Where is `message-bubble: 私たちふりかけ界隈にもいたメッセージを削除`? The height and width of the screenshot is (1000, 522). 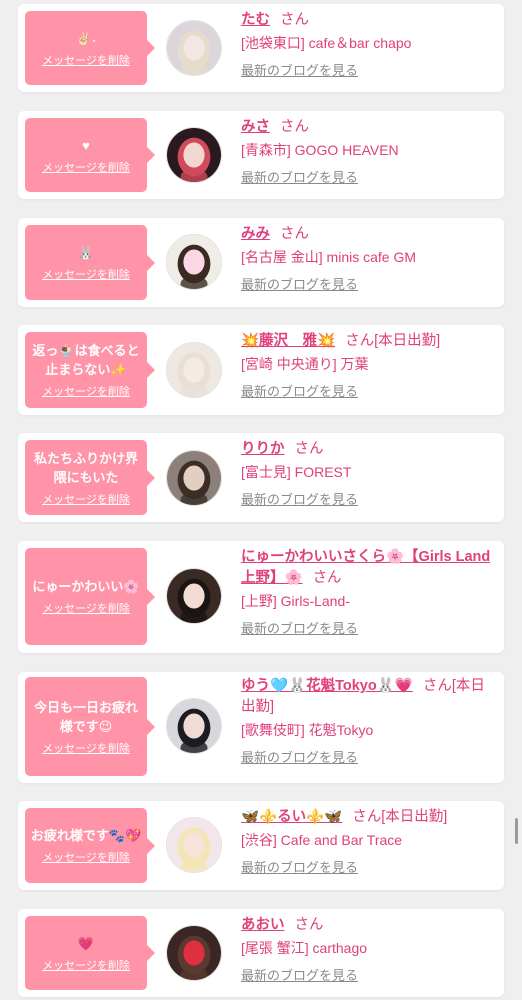 message-bubble: 私たちふりかけ界隈にもいたメッセージを削除 is located at coordinates (90, 477).